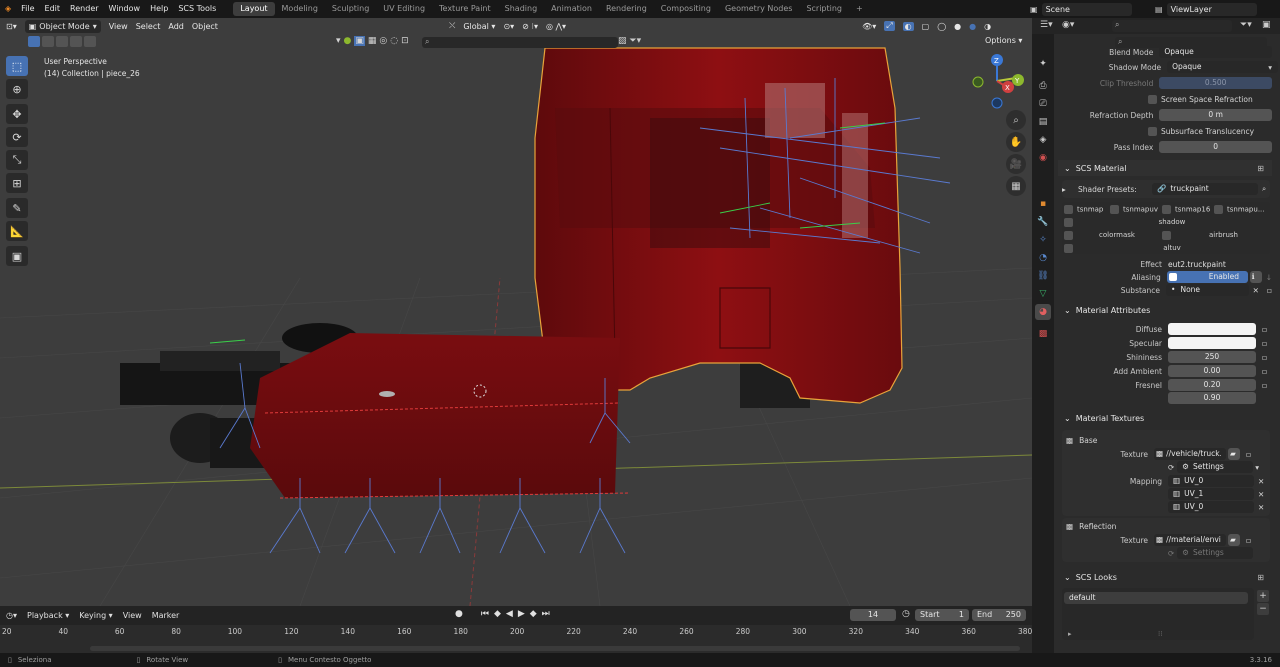  What do you see at coordinates (62, 41) in the screenshot?
I see `select-mode-subtract-icon` at bounding box center [62, 41].